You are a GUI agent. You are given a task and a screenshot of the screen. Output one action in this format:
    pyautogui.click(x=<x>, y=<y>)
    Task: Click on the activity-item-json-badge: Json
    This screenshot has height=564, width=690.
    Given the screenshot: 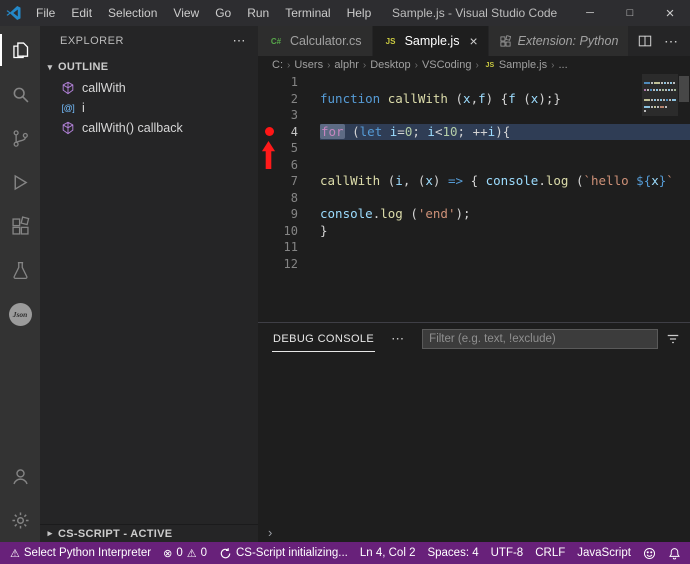 What is the action you would take?
    pyautogui.click(x=20, y=314)
    